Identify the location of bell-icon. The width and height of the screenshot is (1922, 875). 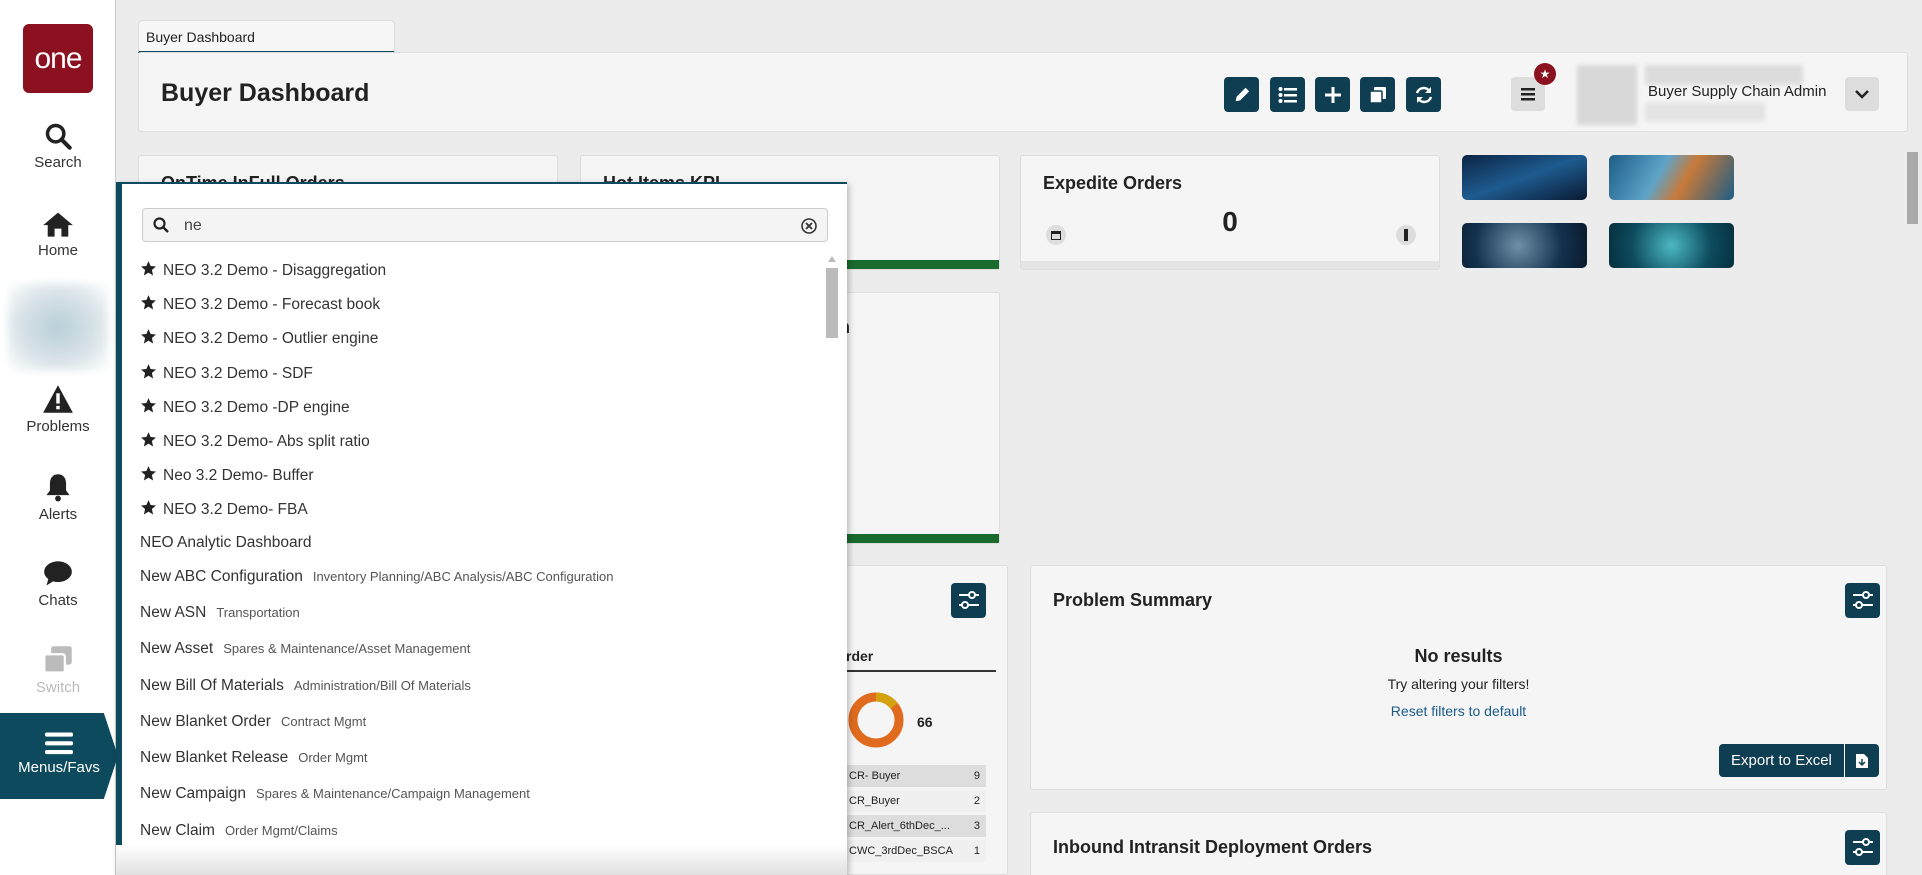
(58, 488).